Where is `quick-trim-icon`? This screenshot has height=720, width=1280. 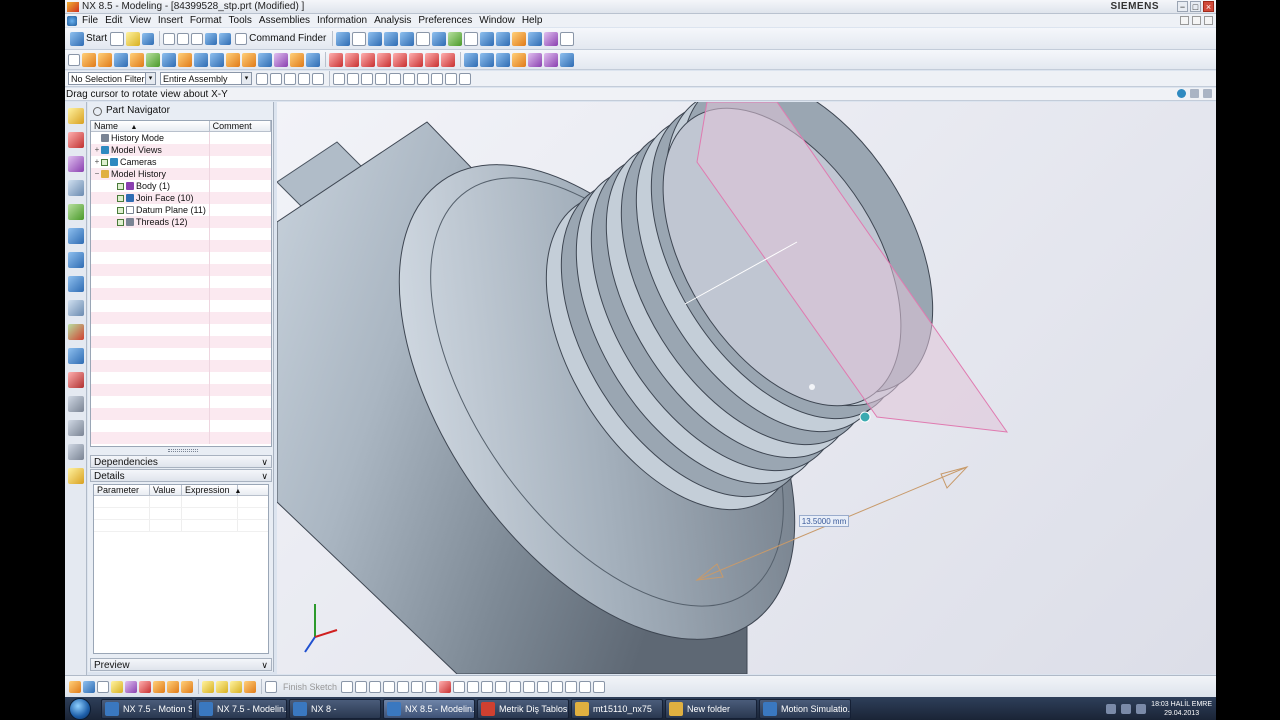 quick-trim-icon is located at coordinates (515, 686).